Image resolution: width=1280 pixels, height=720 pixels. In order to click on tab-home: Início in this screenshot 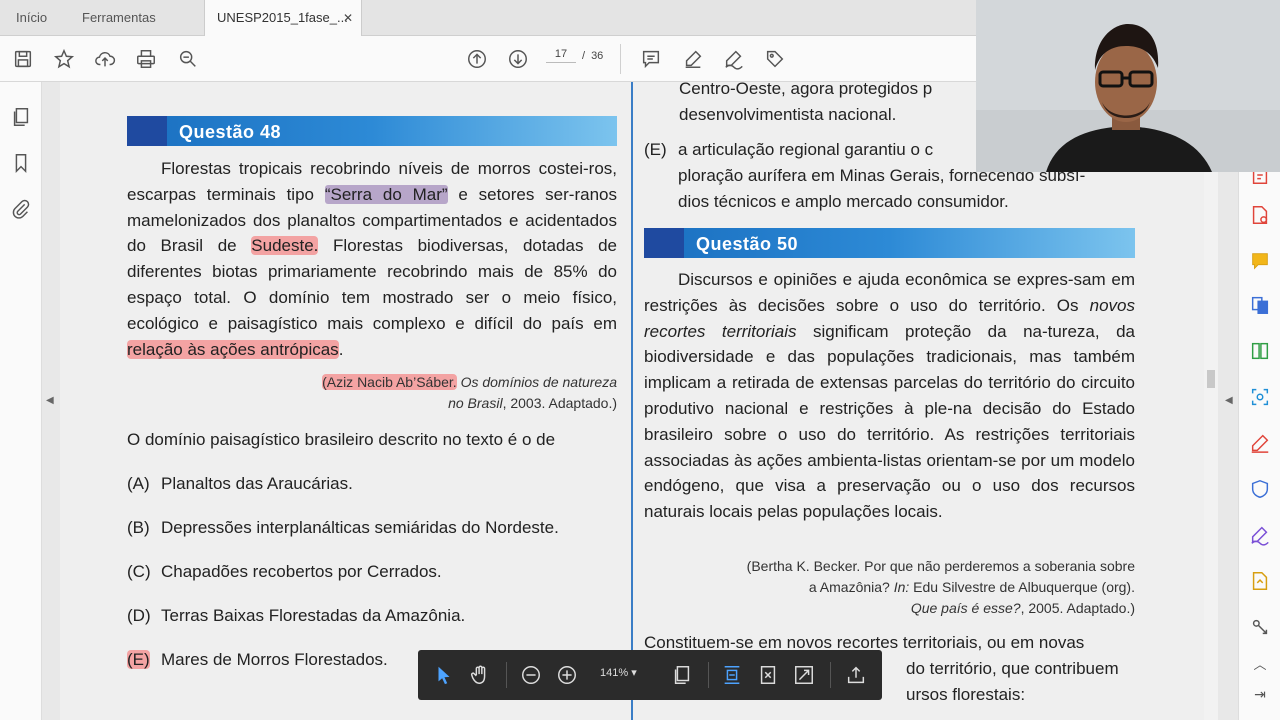, I will do `click(31, 18)`.